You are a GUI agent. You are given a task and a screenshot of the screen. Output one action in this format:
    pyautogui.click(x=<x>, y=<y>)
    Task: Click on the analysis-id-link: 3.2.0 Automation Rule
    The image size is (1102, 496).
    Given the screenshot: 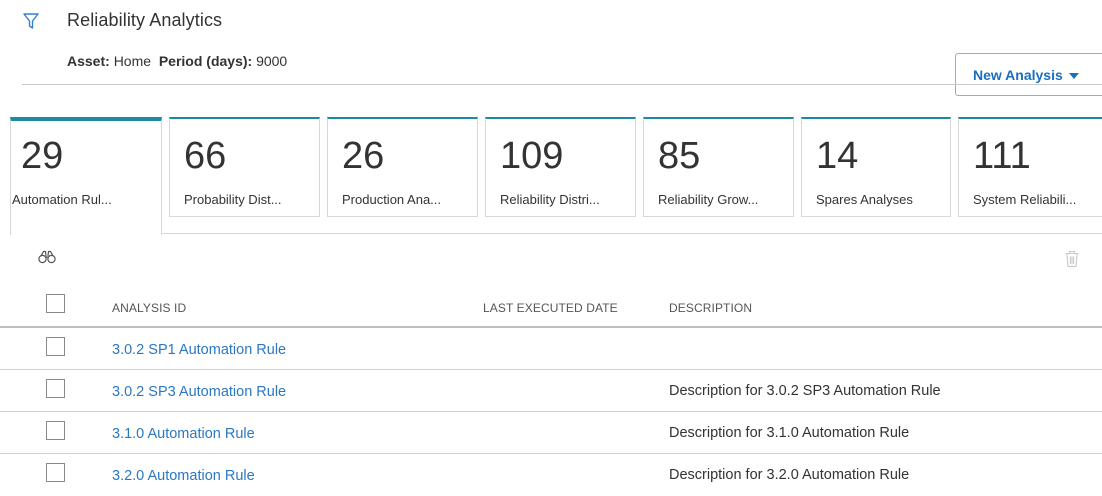 What is the action you would take?
    pyautogui.click(x=183, y=476)
    